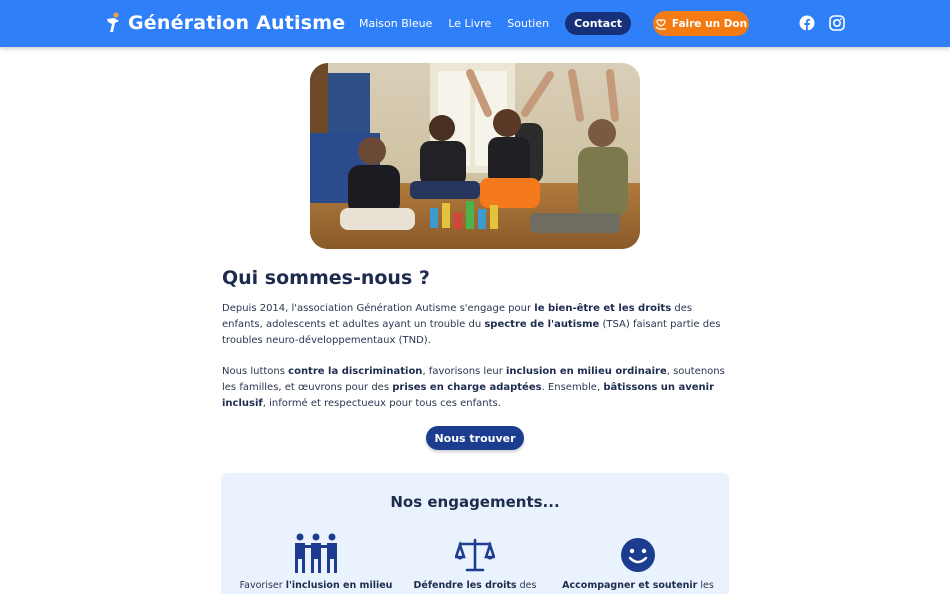 This screenshot has height=594, width=950. I want to click on facebook-icon, so click(807, 23).